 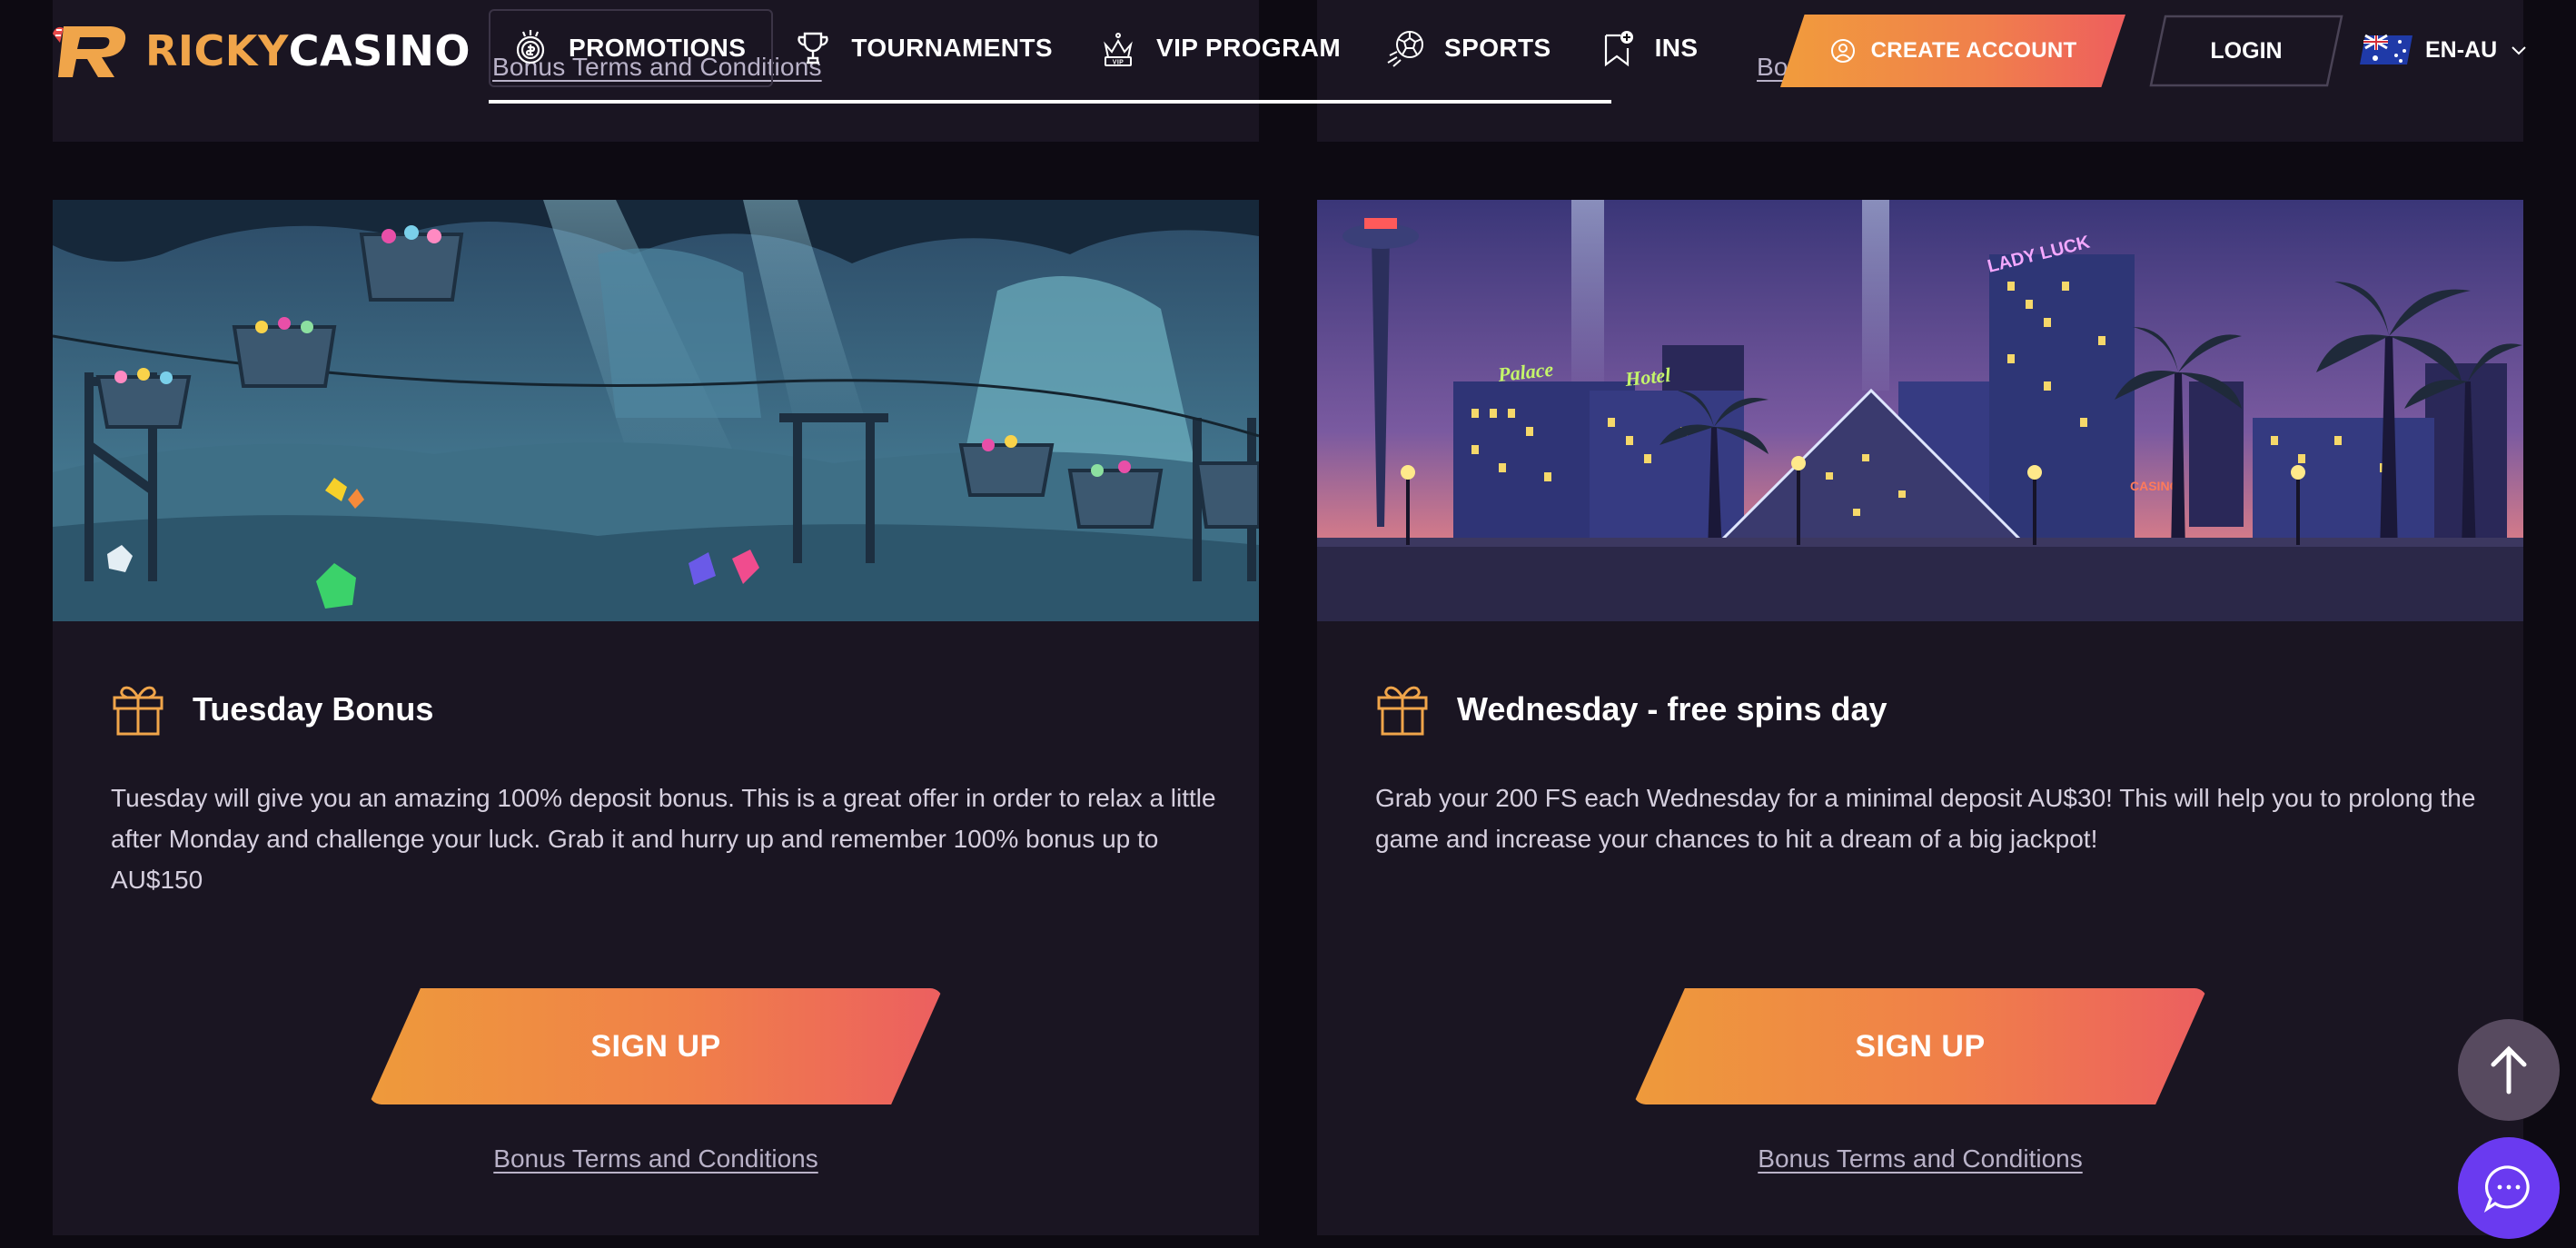 I want to click on scroll-to-top-button, so click(x=2509, y=1070).